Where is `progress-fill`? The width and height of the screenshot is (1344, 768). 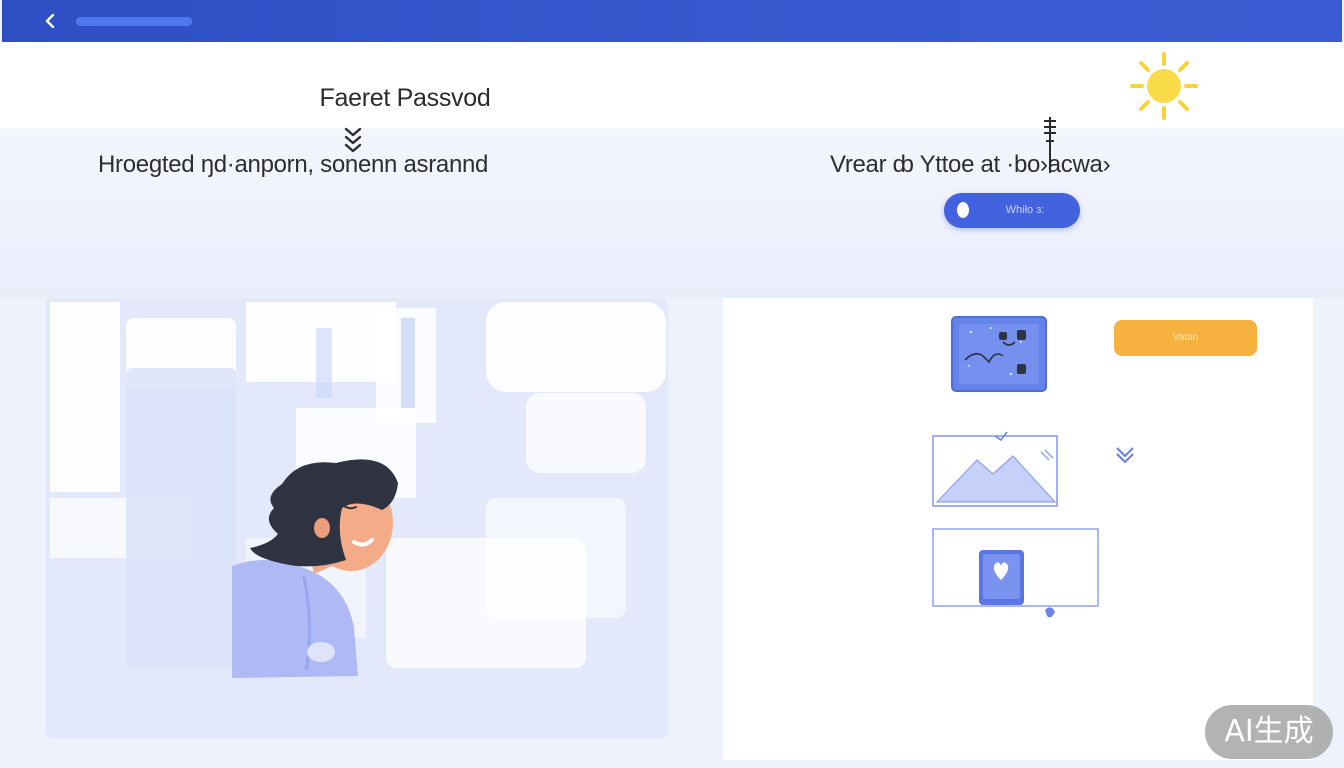 progress-fill is located at coordinates (134, 21).